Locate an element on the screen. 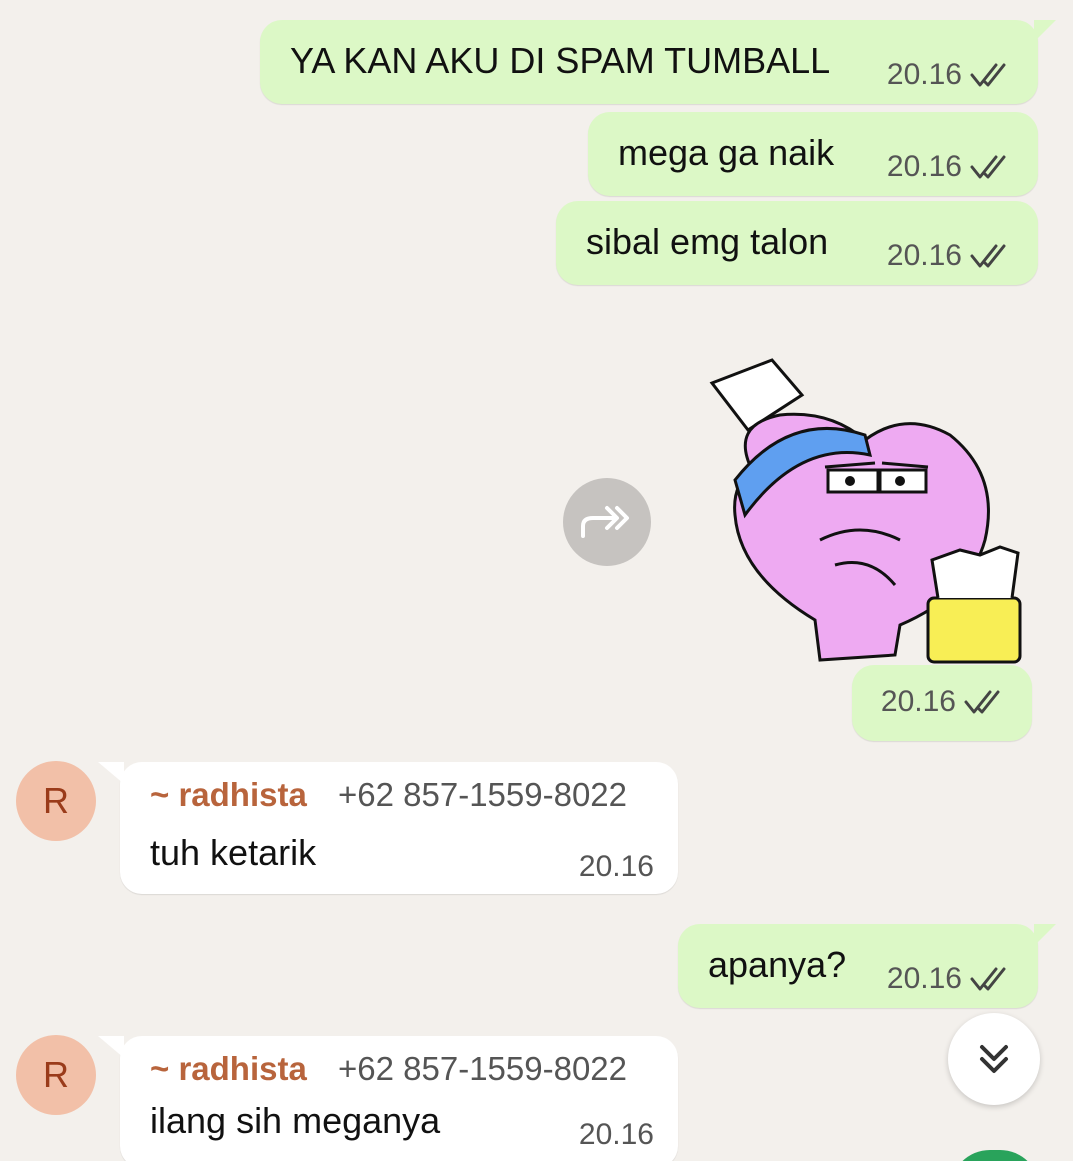 Image resolution: width=1073 pixels, height=1161 pixels. message-text: YA KAN AKU DI SPAM TUMBALL is located at coordinates (560, 60).